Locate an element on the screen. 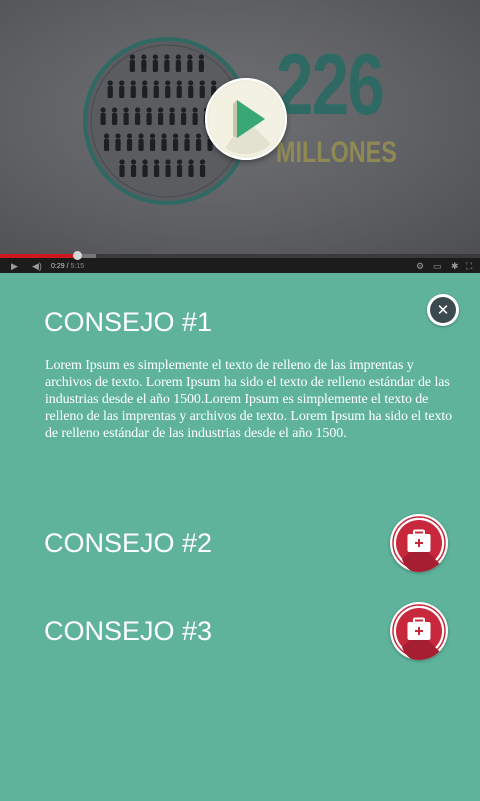 The width and height of the screenshot is (480, 801). player-controls: ▶ ◀) 0:29 / 5:15 ⚙ ▭ ✱ ⛶ is located at coordinates (240, 262).